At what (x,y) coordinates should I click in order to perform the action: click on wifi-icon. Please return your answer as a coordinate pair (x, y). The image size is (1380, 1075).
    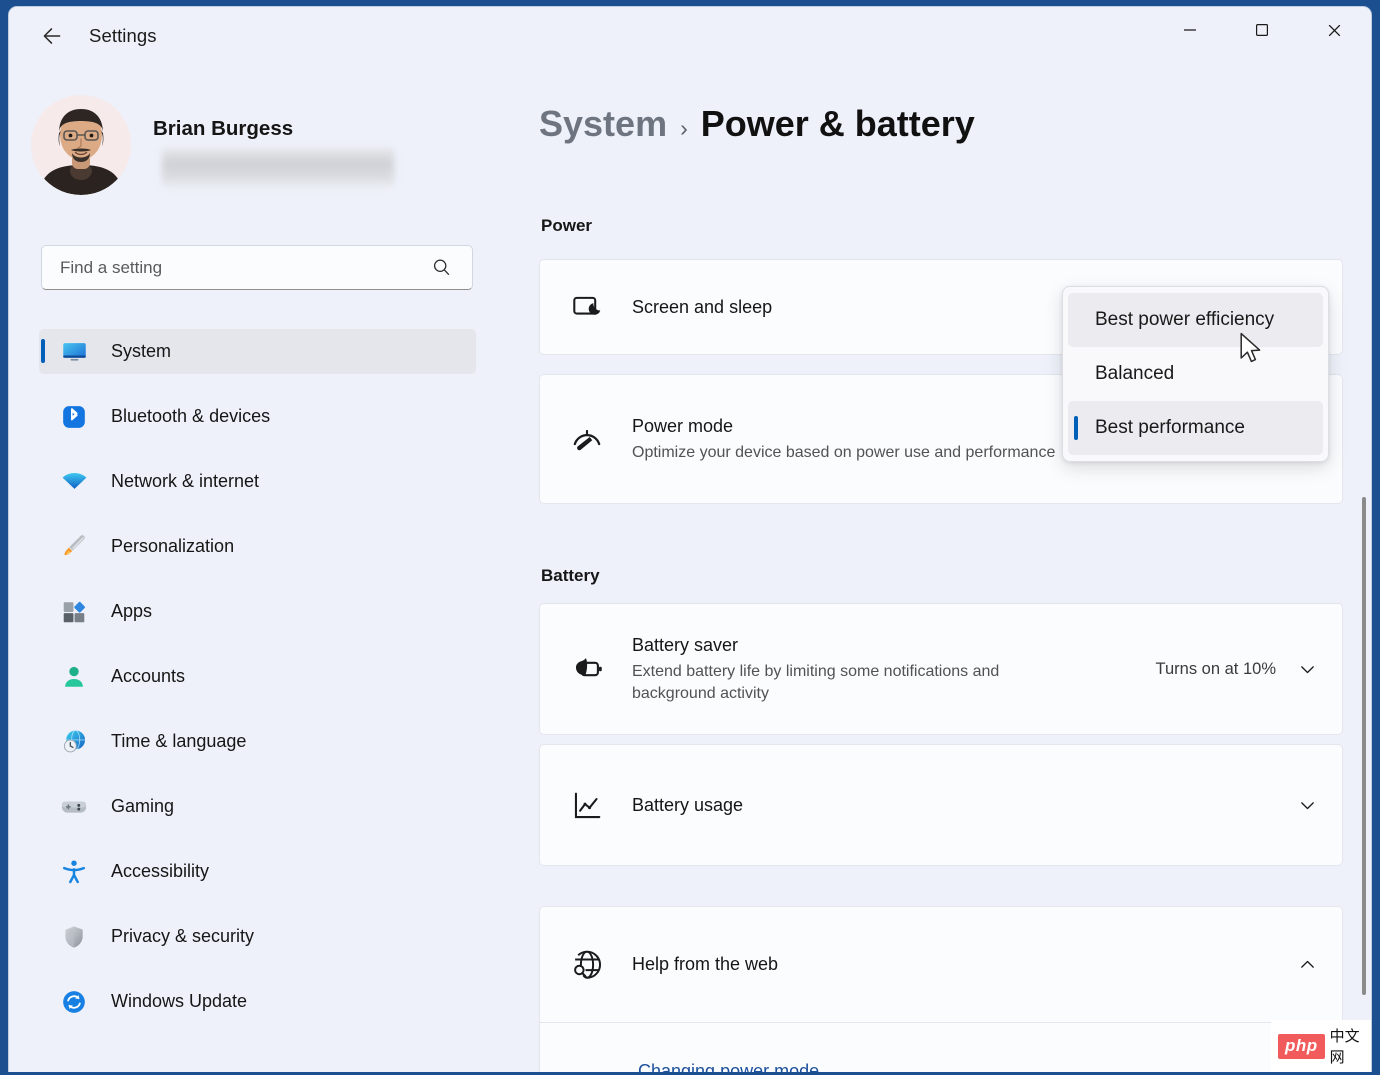
    Looking at the image, I should click on (74, 481).